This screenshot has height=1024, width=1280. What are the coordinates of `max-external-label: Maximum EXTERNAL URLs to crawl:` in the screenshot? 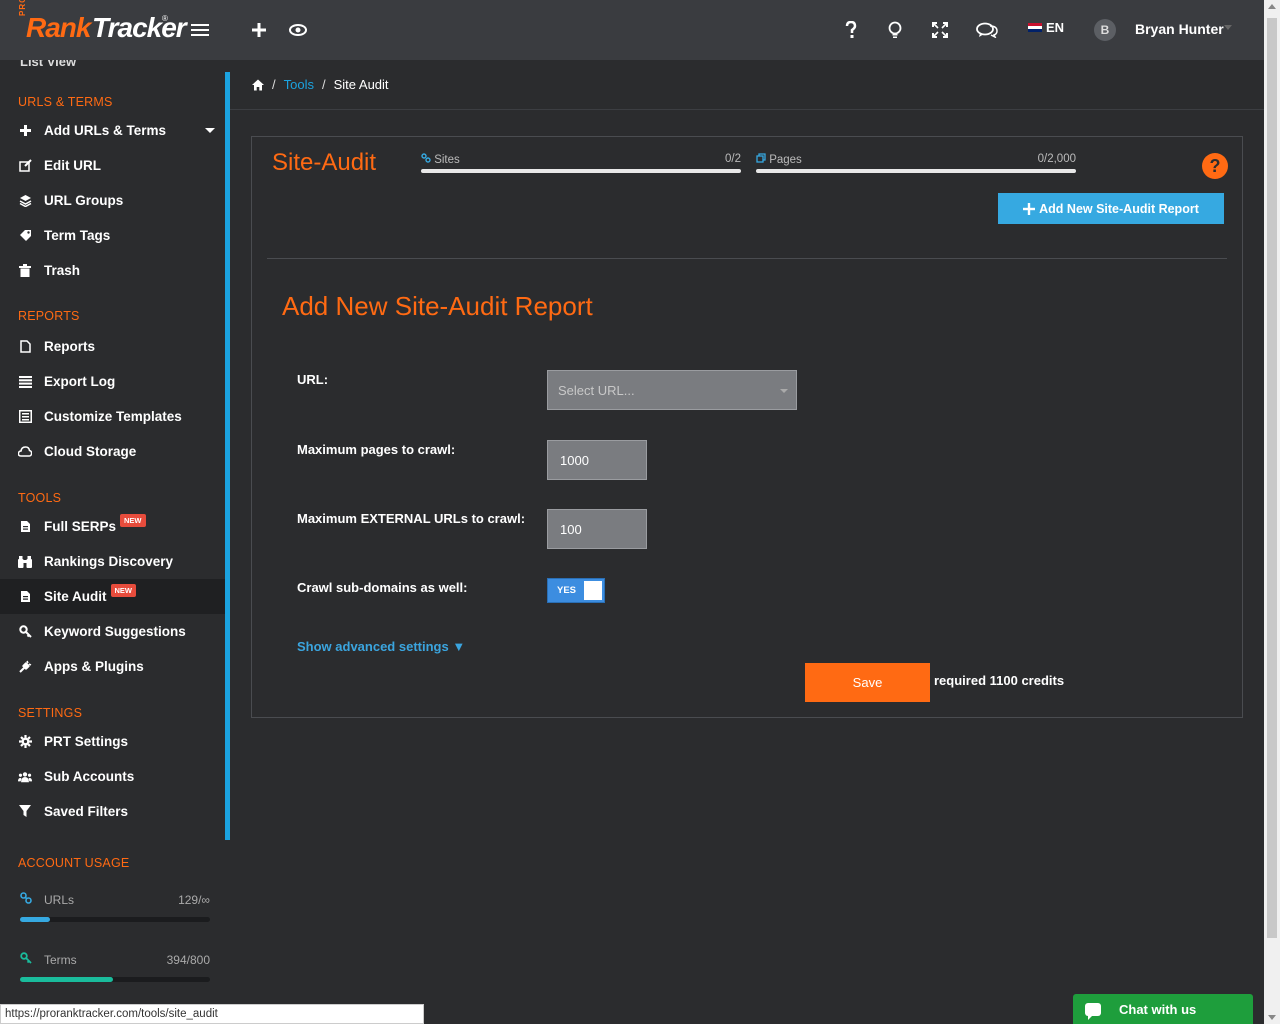 It's located at (411, 518).